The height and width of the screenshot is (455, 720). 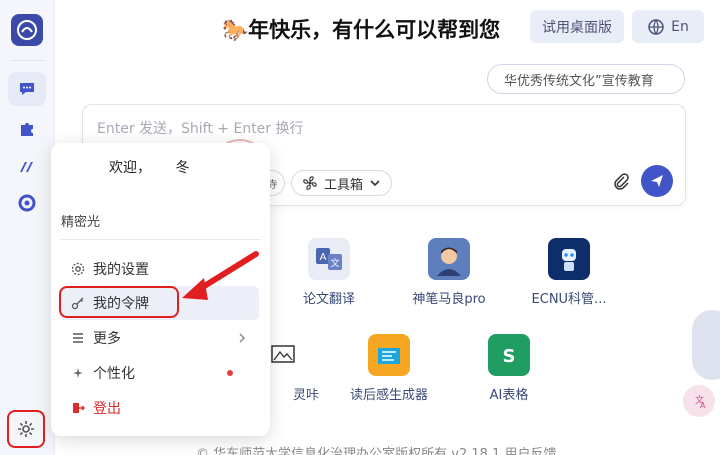 I want to click on chat-input: Enter 发送，Shift + Enter 换行, so click(x=200, y=128).